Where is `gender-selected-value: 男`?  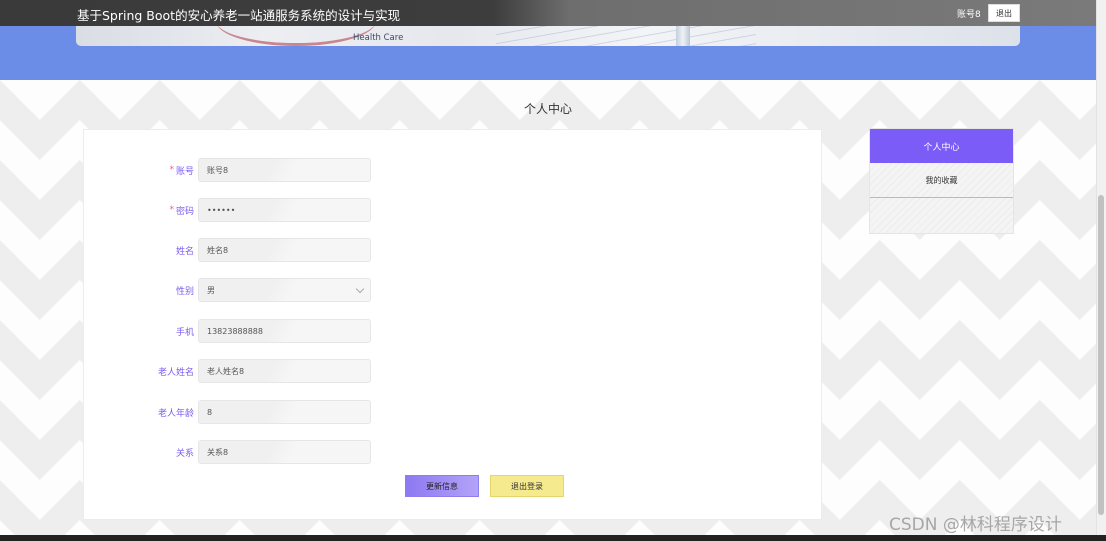 gender-selected-value: 男 is located at coordinates (211, 290).